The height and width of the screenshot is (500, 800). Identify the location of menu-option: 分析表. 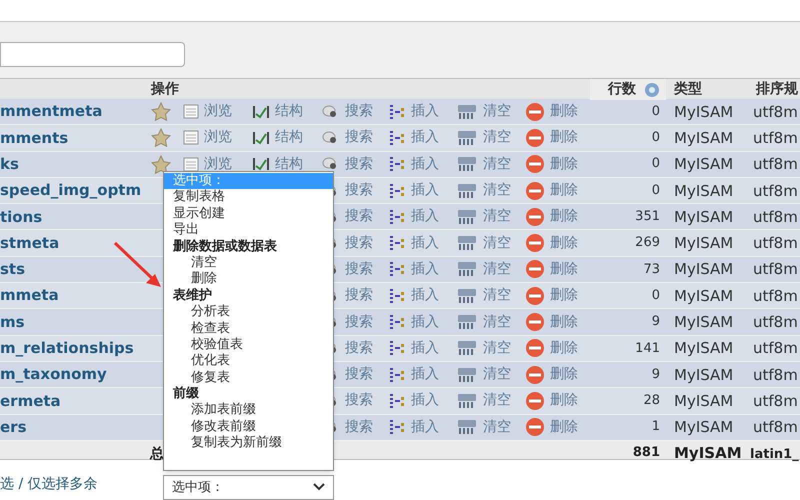
(248, 312).